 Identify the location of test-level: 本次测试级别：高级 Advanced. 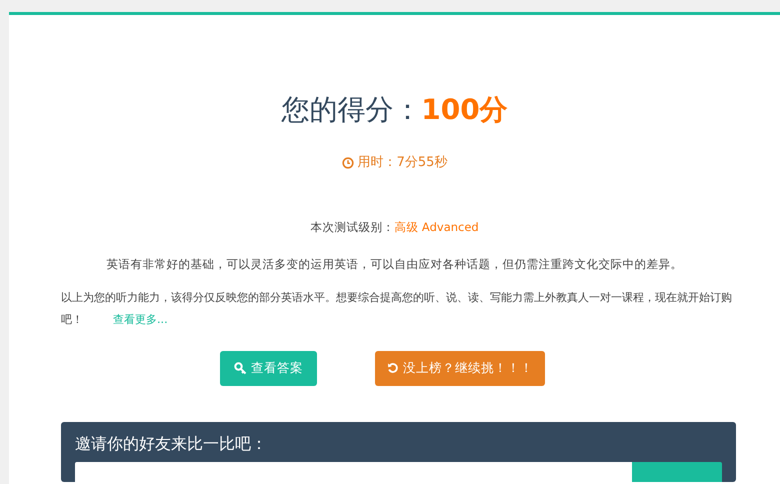
(394, 227).